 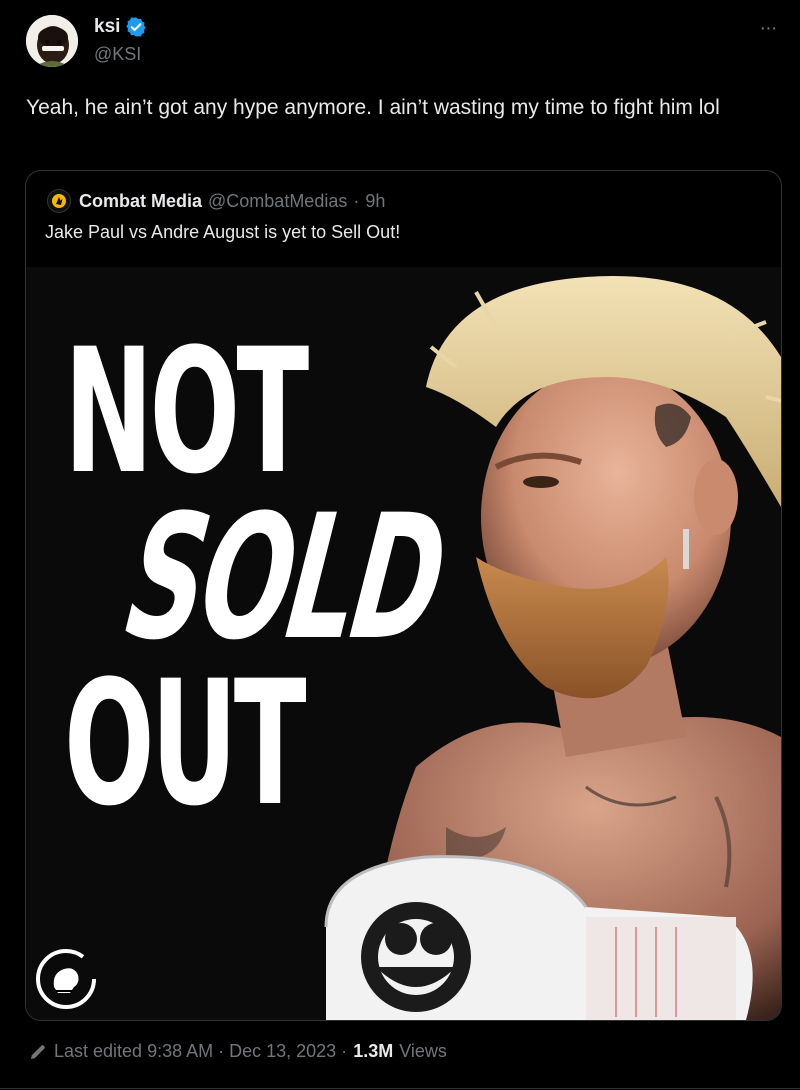 I want to click on headline-line-1: NOT, so click(x=186, y=411).